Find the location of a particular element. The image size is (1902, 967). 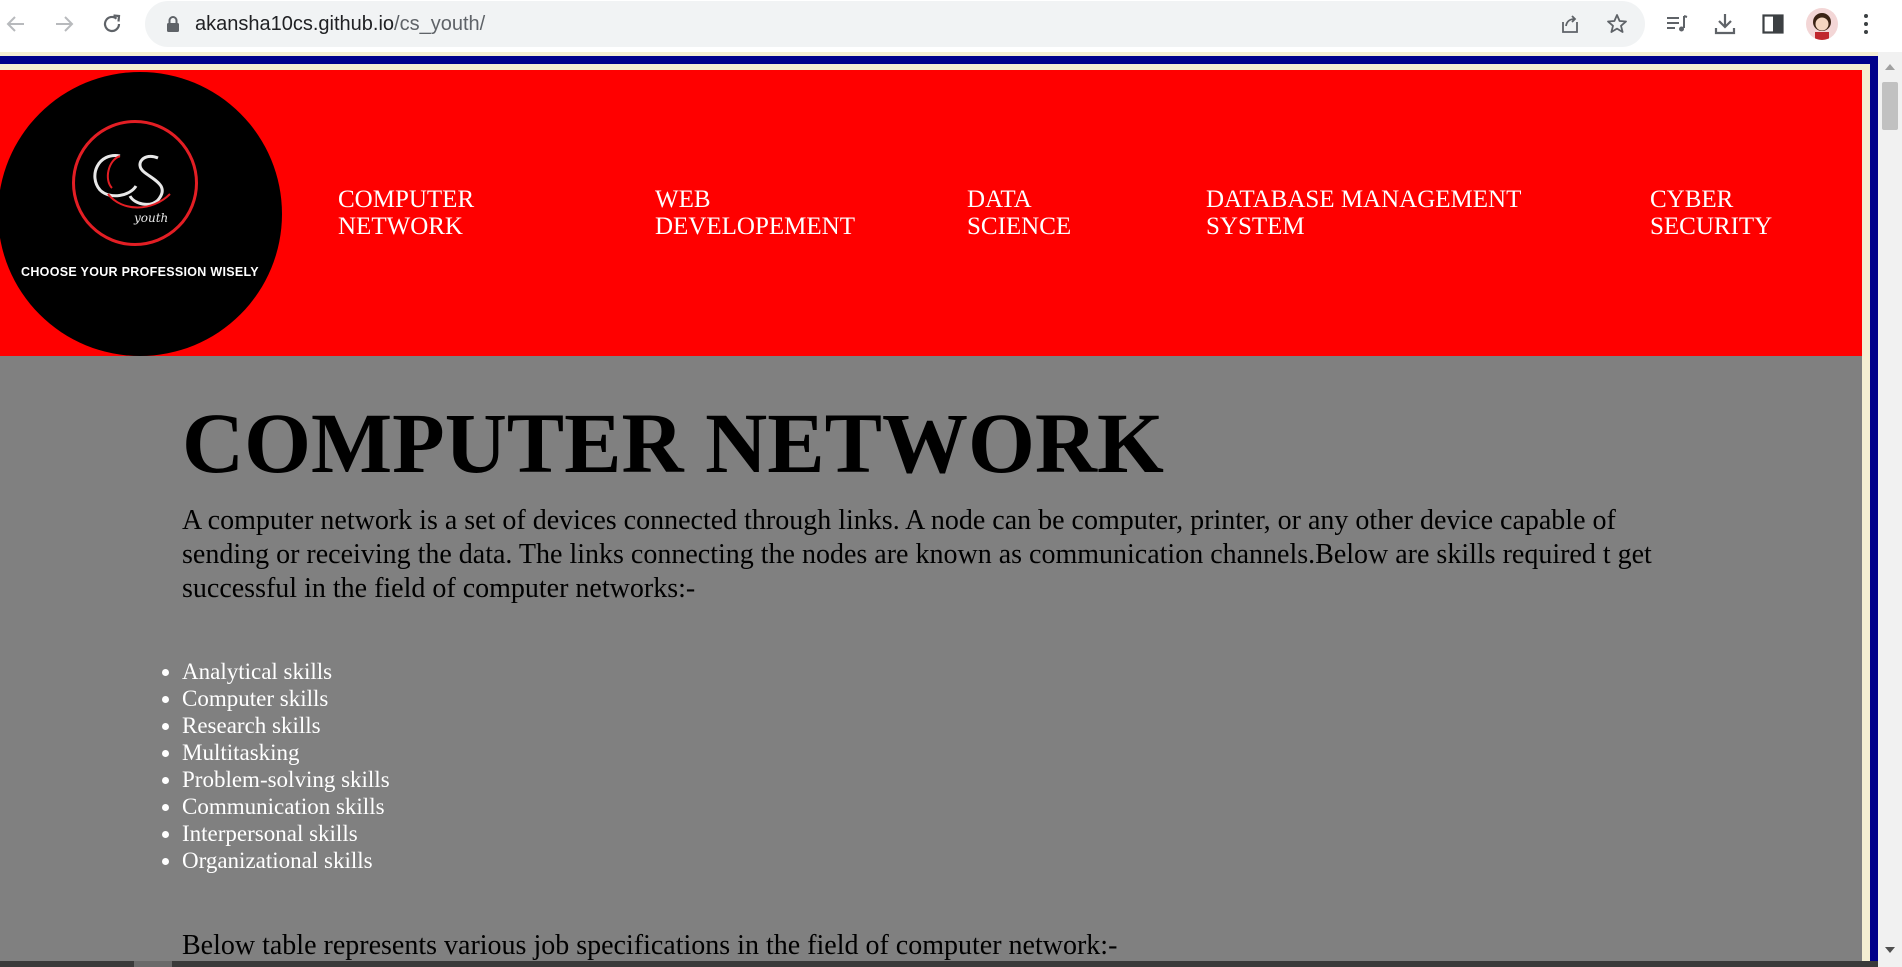

url-host: akansha10cs.github.io is located at coordinates (295, 24).